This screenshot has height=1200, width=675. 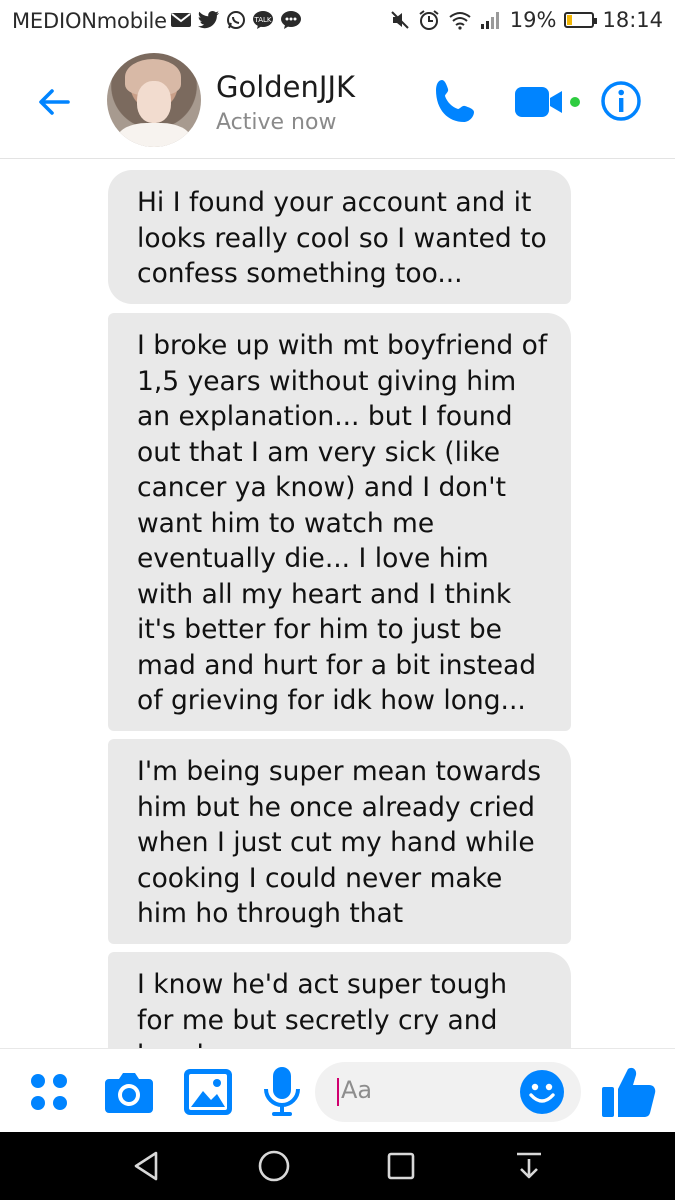 I want to click on info-icon, so click(x=621, y=101).